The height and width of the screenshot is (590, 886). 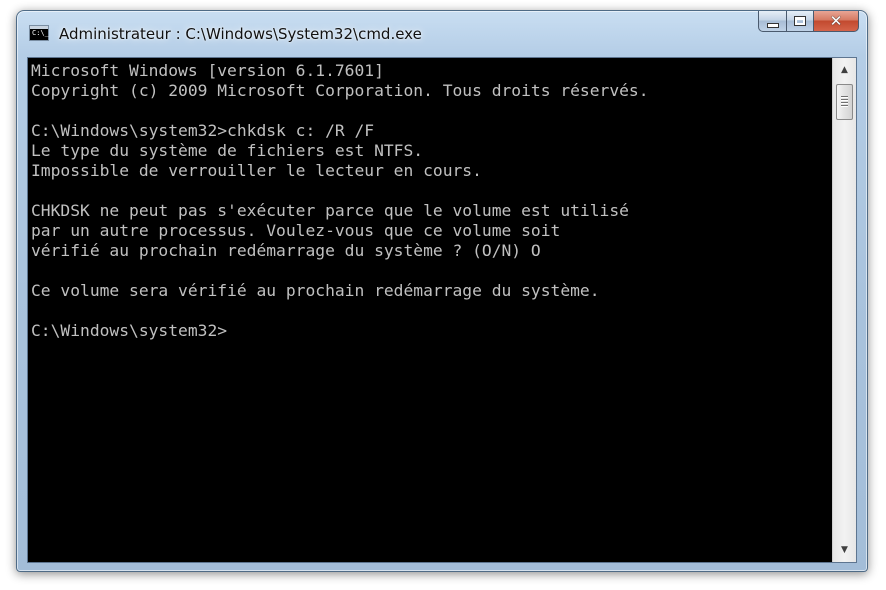 I want to click on maximize-icon, so click(x=800, y=21).